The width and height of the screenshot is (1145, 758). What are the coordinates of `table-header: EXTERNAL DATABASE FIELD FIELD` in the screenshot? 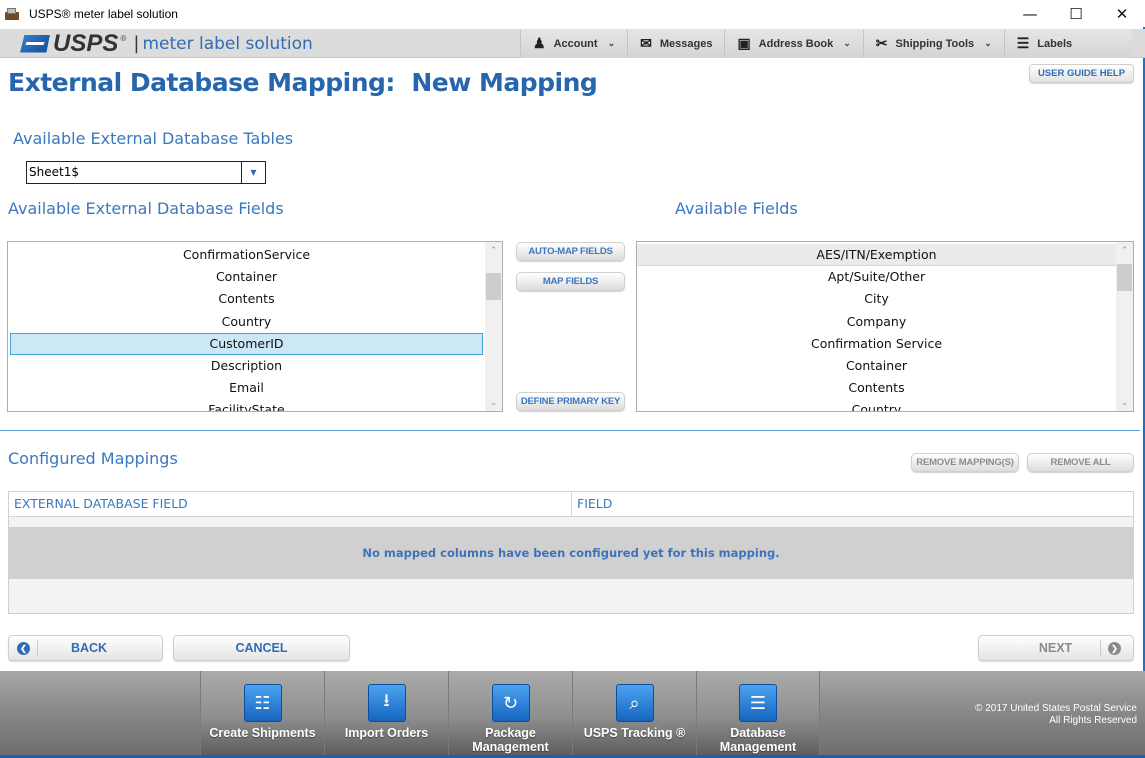 It's located at (571, 504).